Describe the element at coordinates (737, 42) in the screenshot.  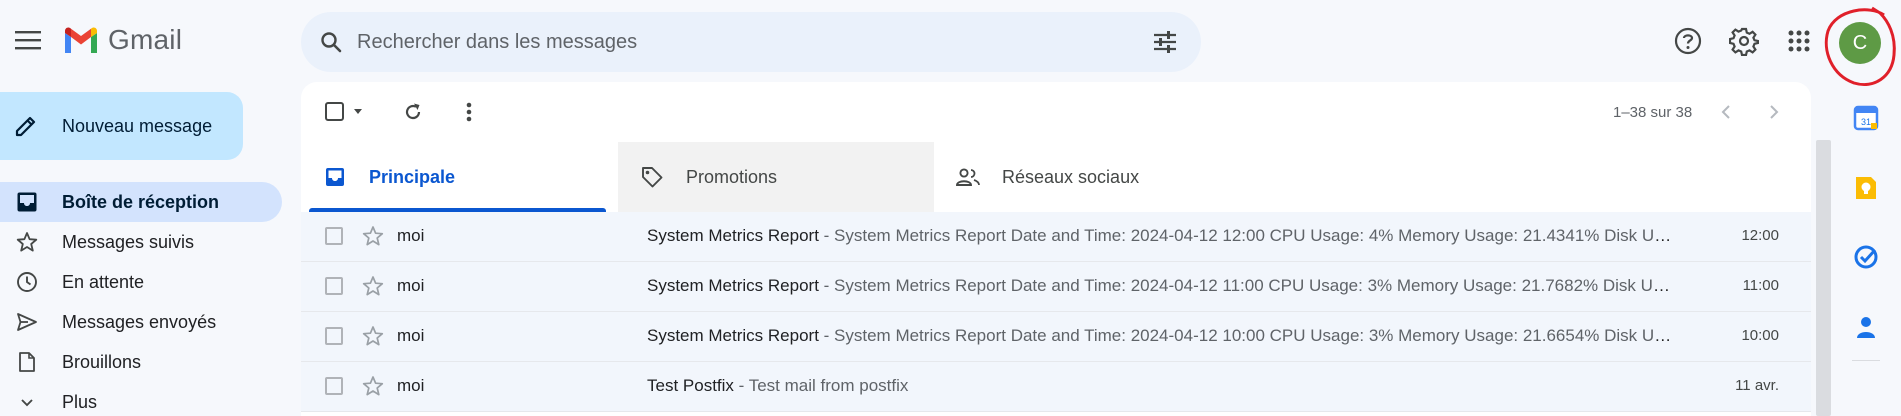
I see `search-input` at that location.